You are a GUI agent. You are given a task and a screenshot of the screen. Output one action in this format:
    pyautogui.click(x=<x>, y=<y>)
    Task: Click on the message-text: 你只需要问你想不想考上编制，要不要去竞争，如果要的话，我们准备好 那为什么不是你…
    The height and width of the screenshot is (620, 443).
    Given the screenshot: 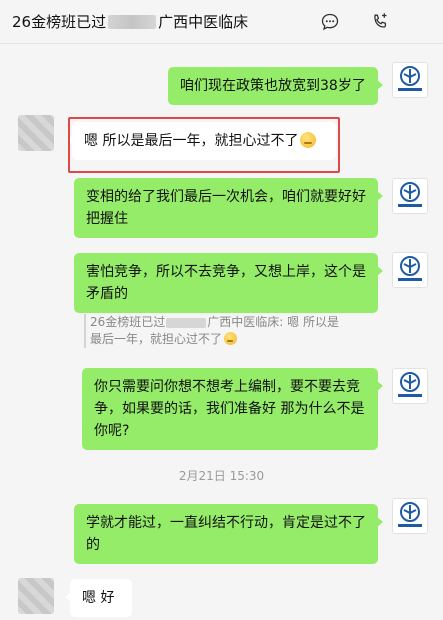 What is the action you would take?
    pyautogui.click(x=229, y=409)
    